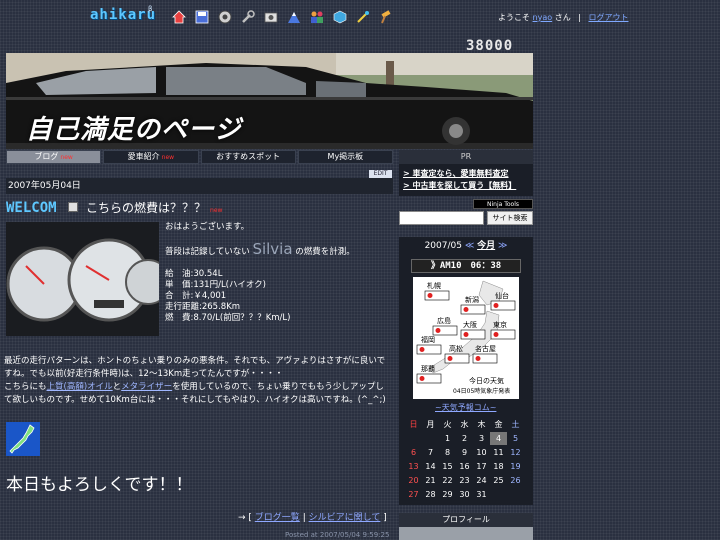 This screenshot has width=720, height=540. I want to click on calendar-day: 8, so click(447, 452).